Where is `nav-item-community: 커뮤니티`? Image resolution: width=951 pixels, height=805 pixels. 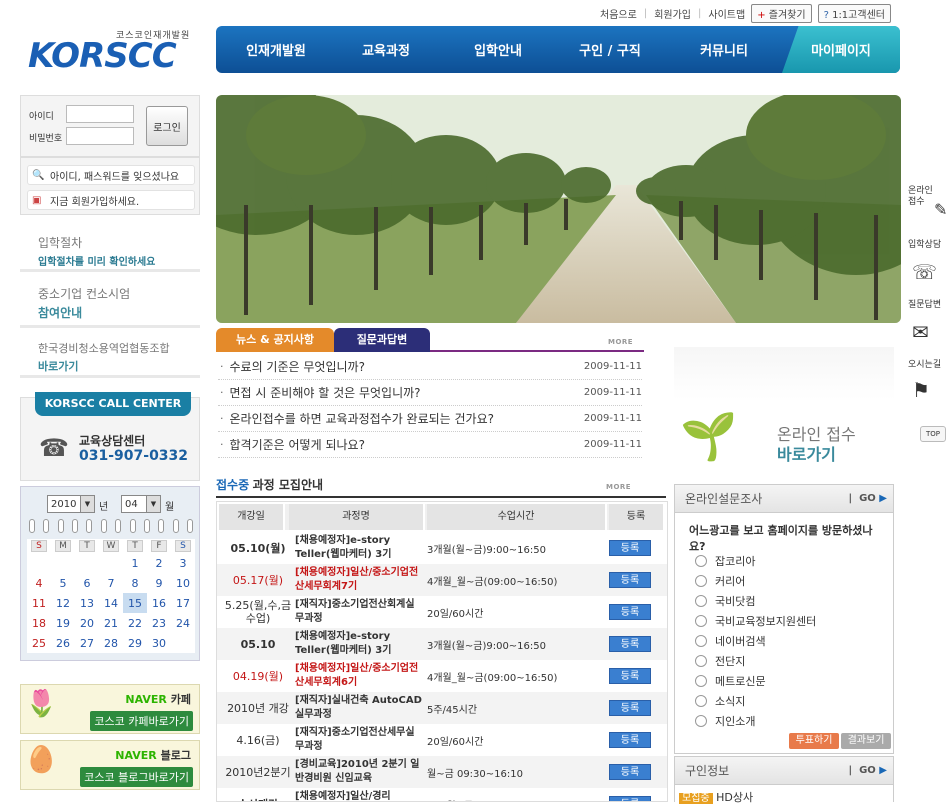
nav-item-community: 커뮤니티 is located at coordinates (724, 49).